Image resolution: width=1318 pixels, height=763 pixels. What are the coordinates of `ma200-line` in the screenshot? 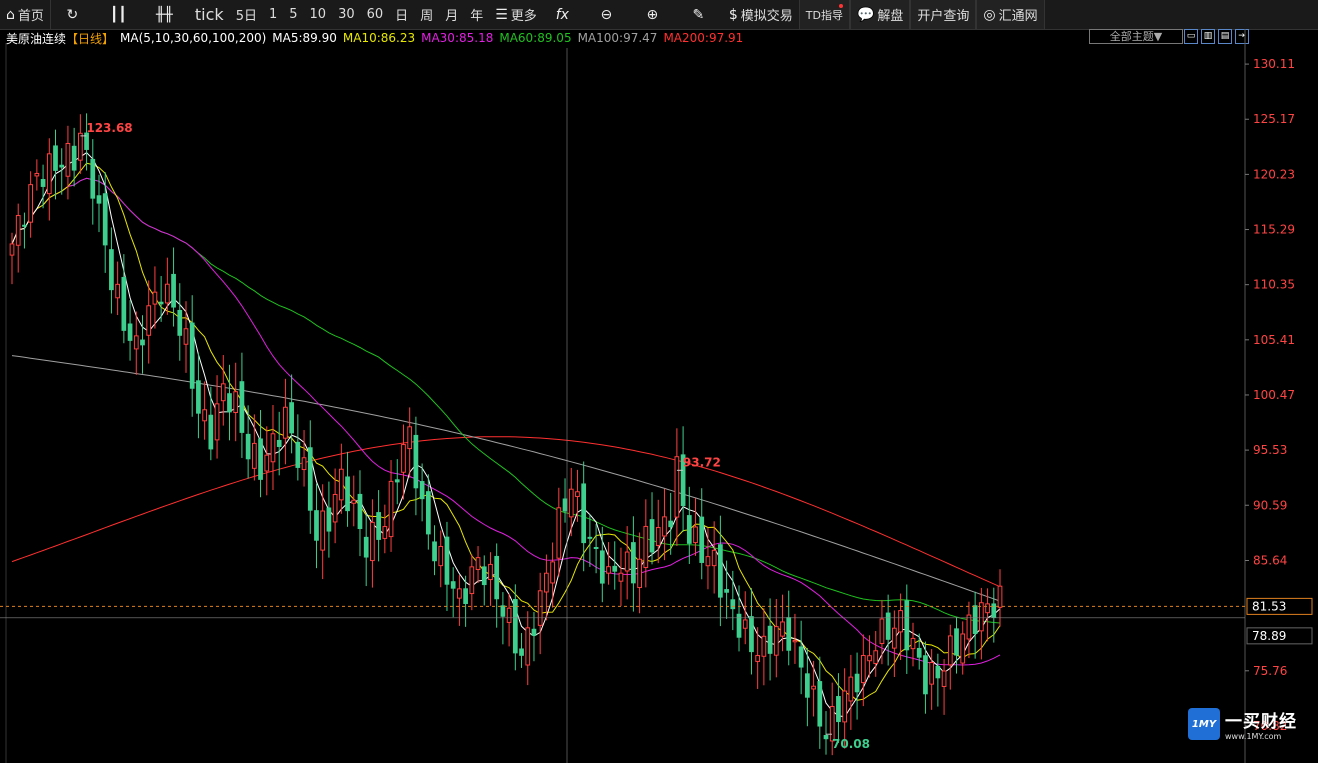 It's located at (506, 512).